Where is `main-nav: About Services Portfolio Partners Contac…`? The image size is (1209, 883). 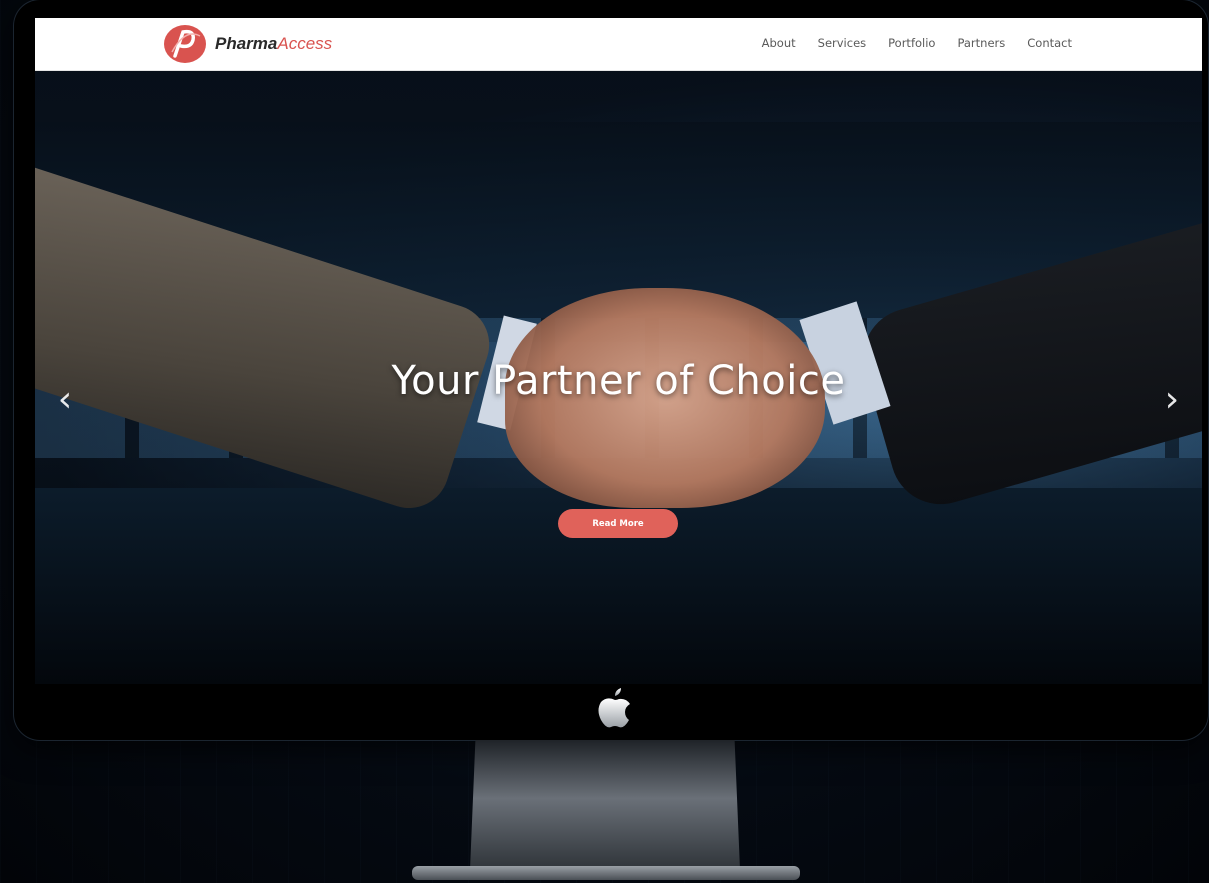 main-nav: About Services Portfolio Partners Contac… is located at coordinates (917, 43).